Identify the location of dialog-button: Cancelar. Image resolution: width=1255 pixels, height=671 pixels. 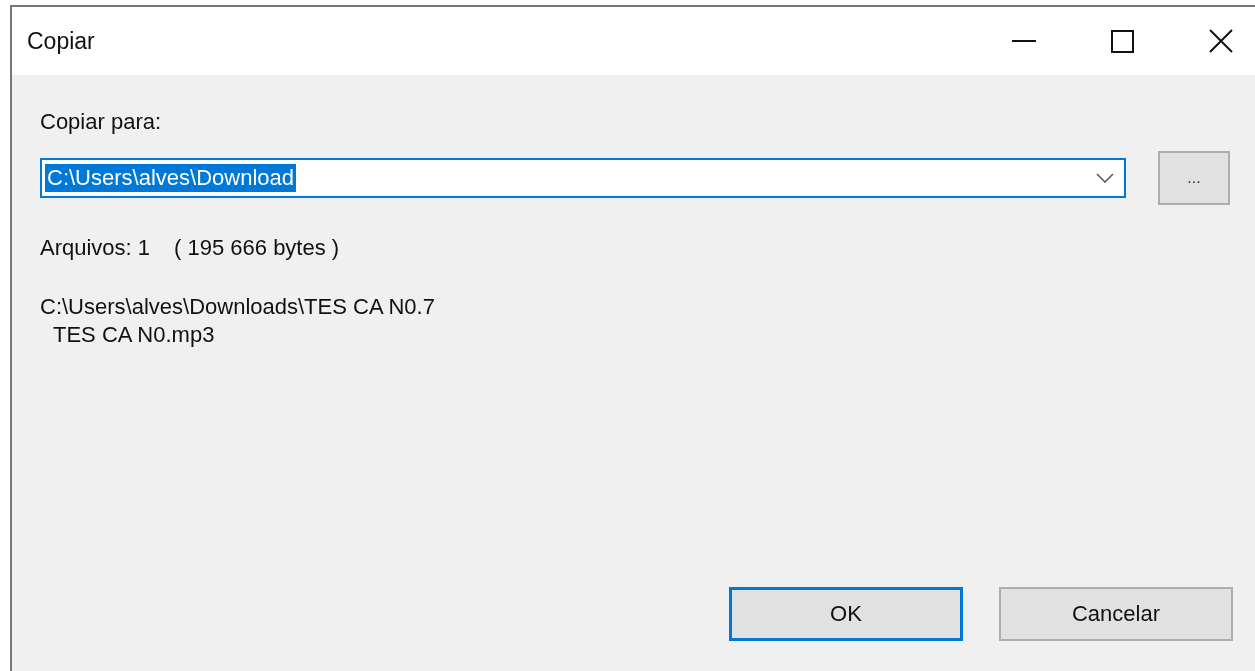
(1116, 614).